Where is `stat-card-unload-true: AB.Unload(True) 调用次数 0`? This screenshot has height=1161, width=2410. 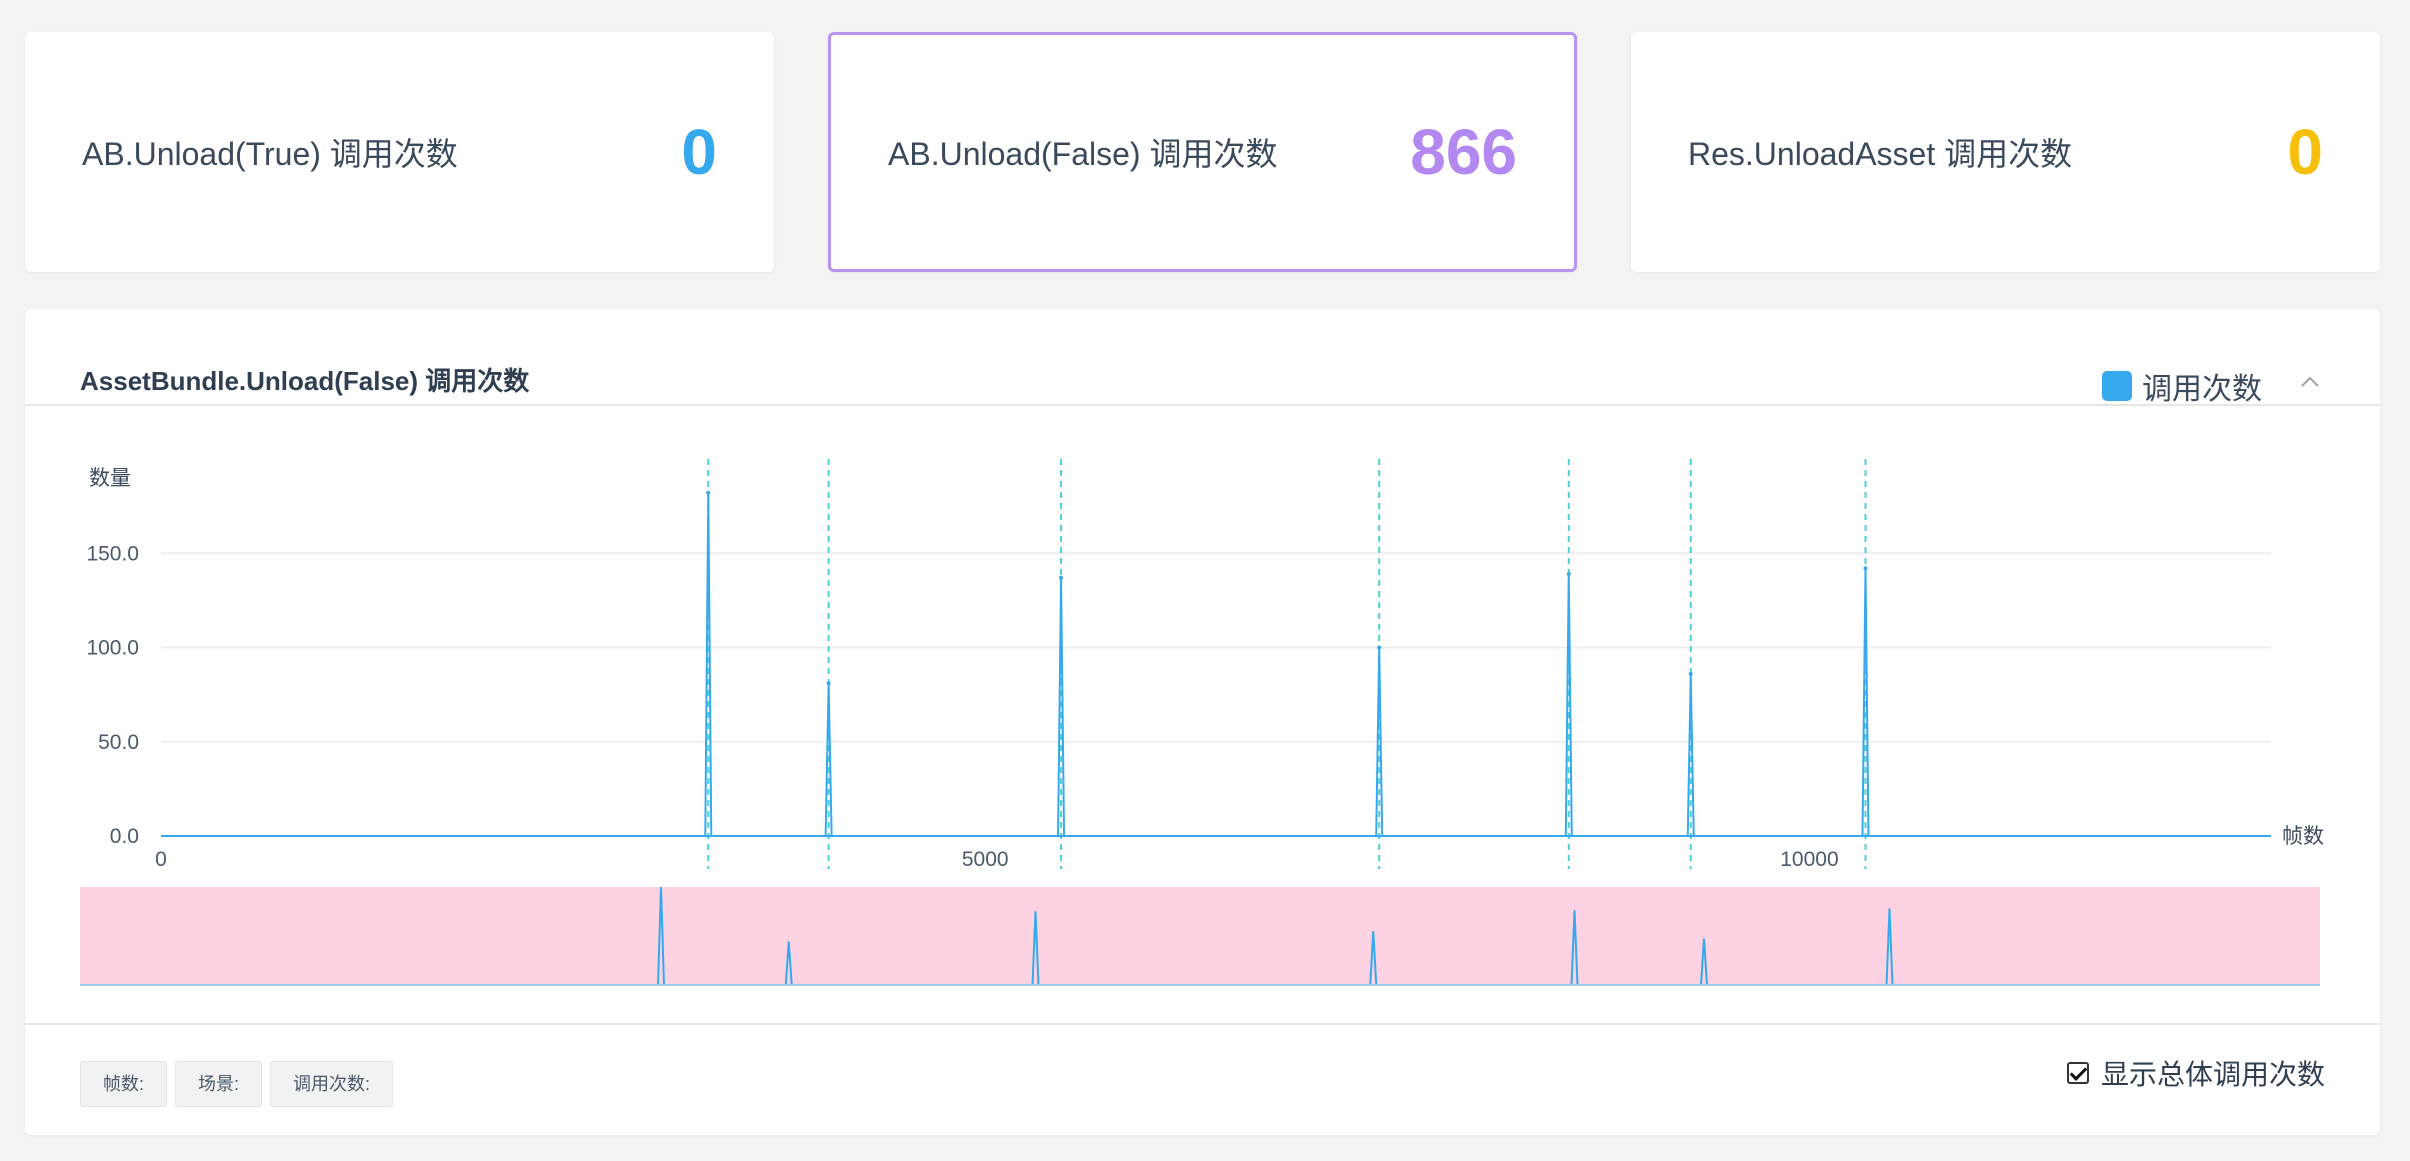 stat-card-unload-true: AB.Unload(True) 调用次数 0 is located at coordinates (399, 152).